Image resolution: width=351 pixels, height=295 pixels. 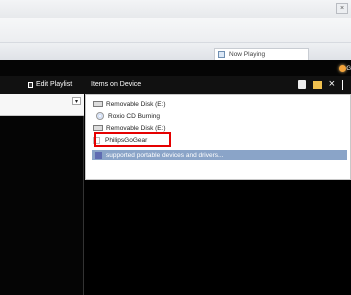 I want to click on cd-icon, so click(x=100, y=116).